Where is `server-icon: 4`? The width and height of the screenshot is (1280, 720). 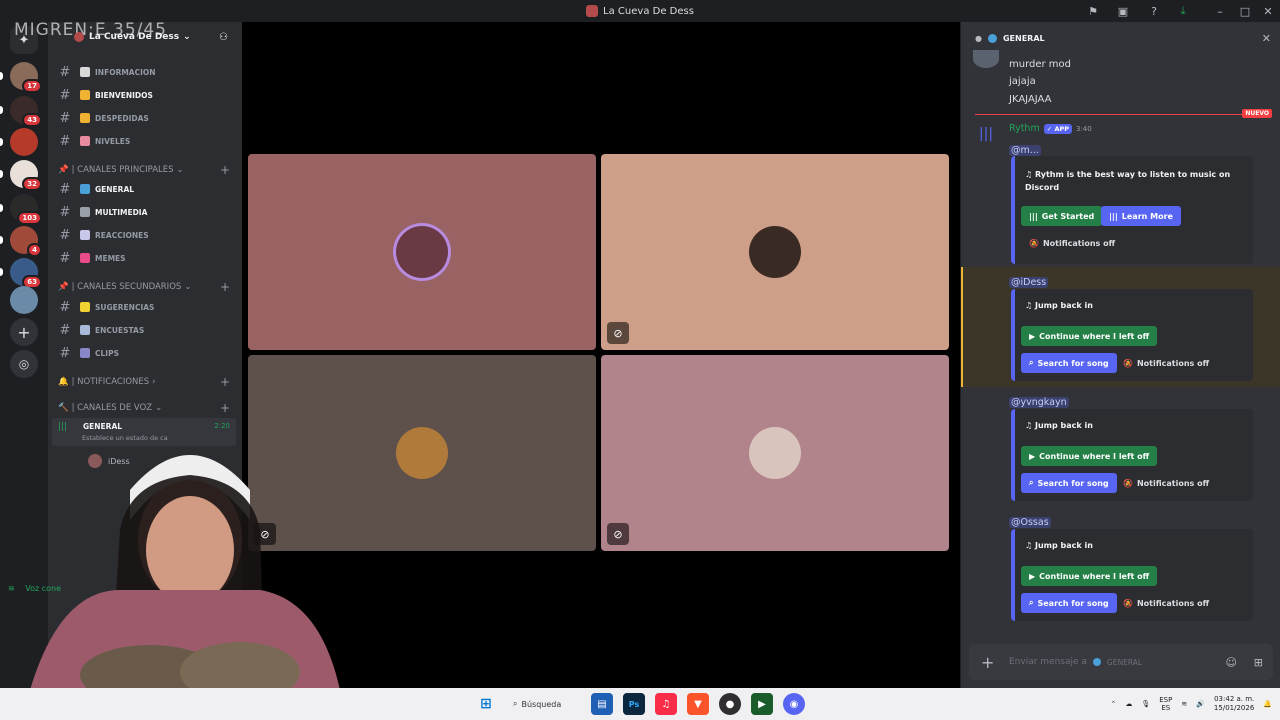 server-icon: 4 is located at coordinates (21, 241).